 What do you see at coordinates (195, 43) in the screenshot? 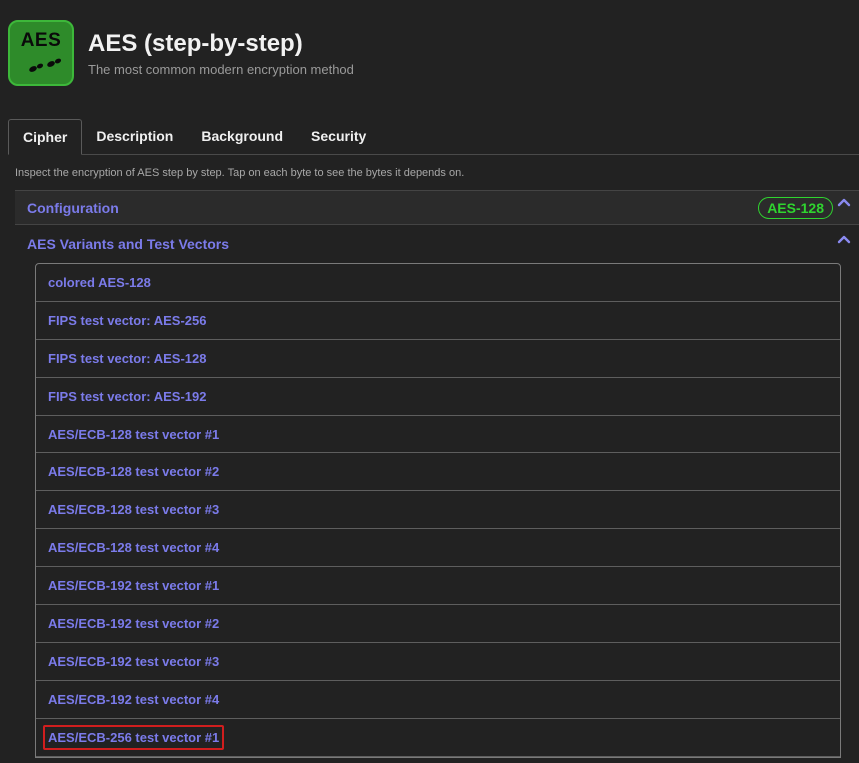
I see `page-title: AES (step-by-step)` at bounding box center [195, 43].